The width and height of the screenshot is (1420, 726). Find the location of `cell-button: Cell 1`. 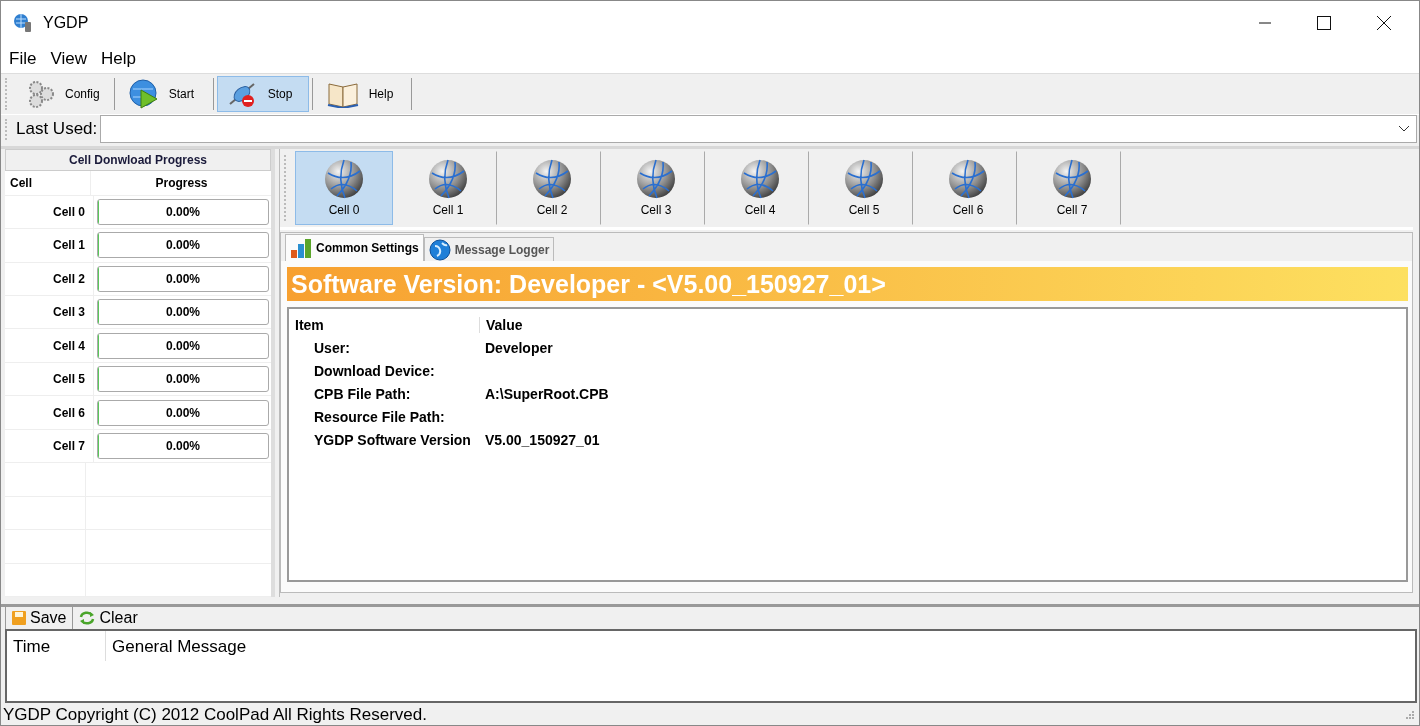

cell-button: Cell 1 is located at coordinates (448, 188).